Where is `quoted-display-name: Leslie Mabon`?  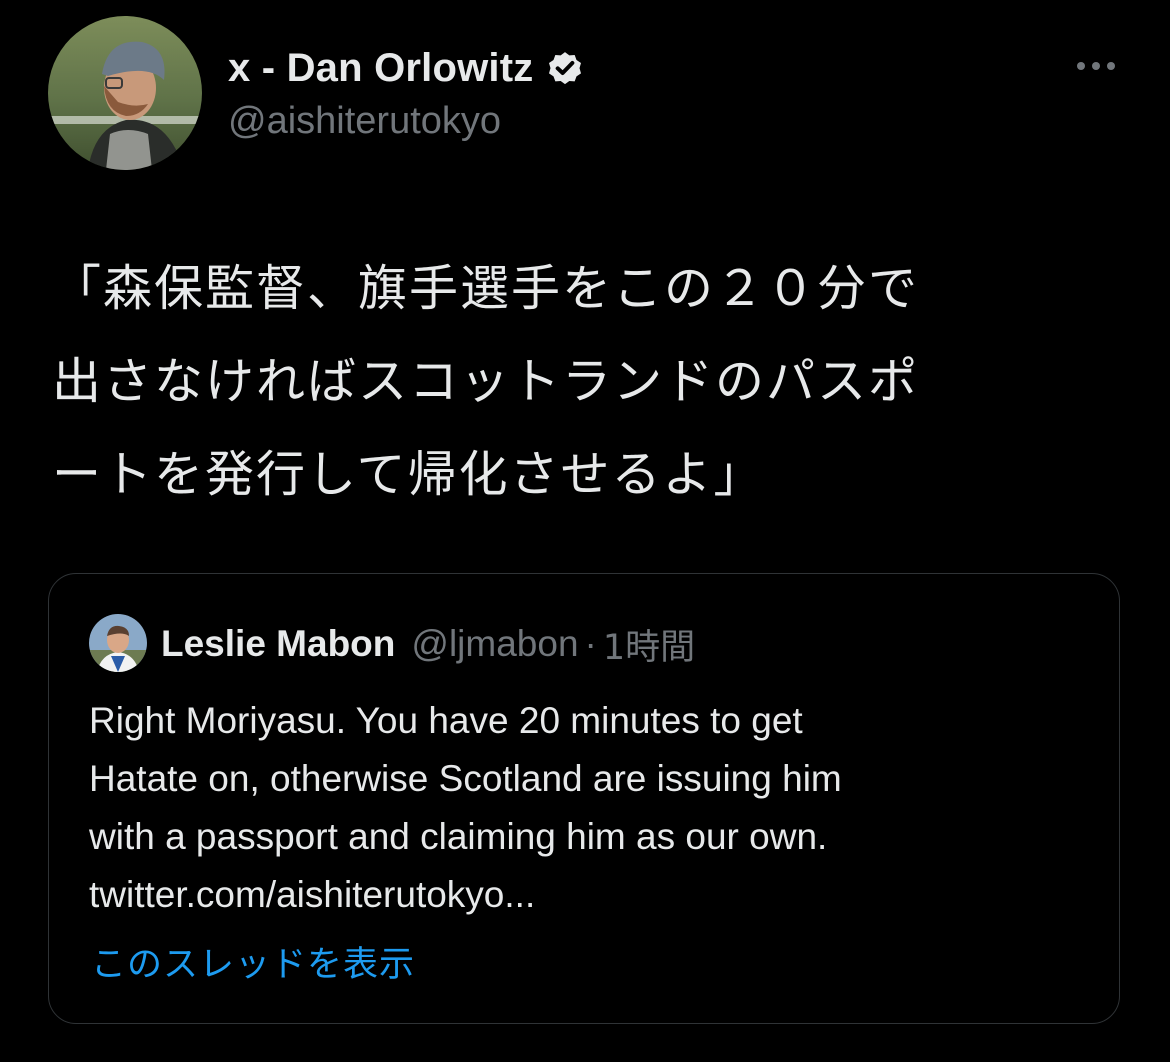
quoted-display-name: Leslie Mabon is located at coordinates (278, 644).